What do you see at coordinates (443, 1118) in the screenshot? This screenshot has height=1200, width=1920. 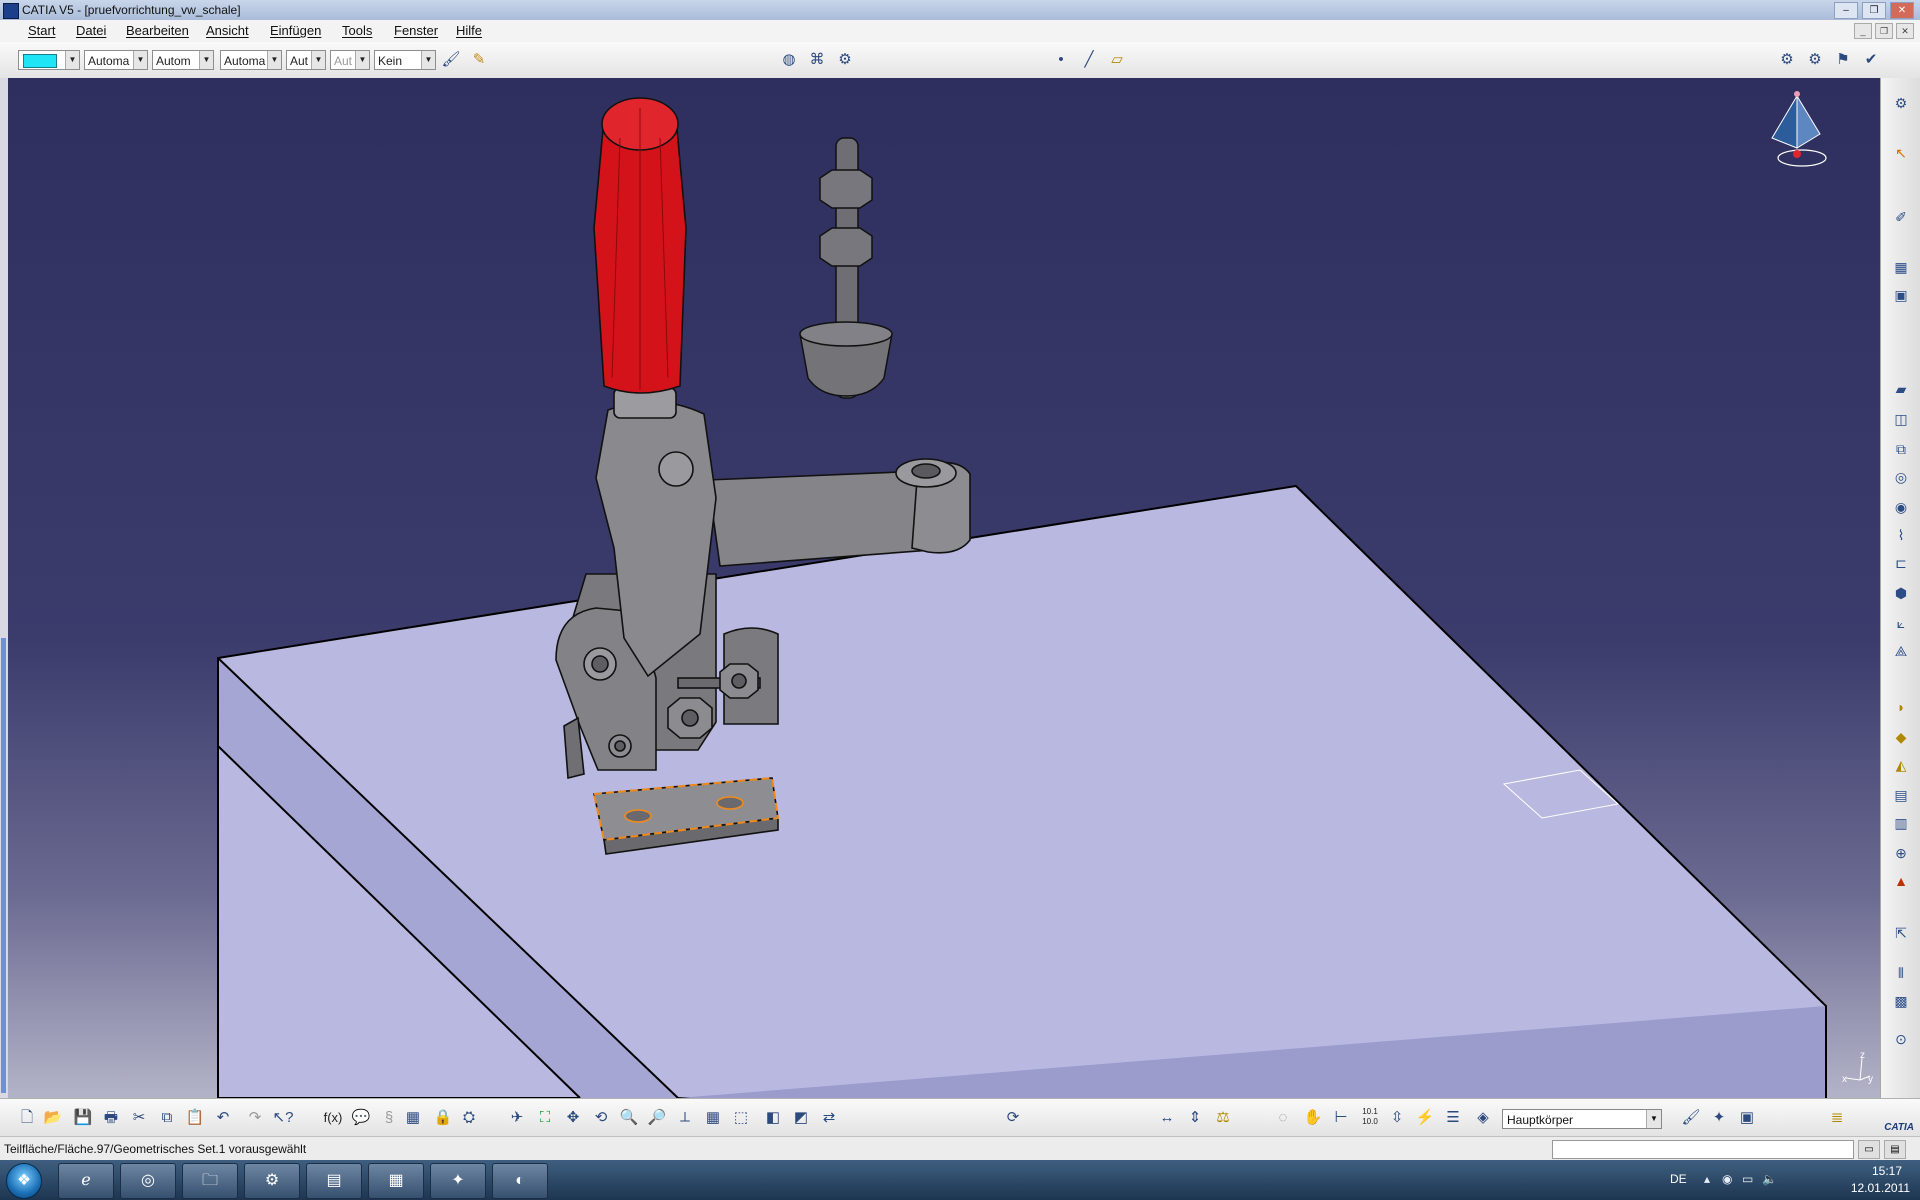 I see `lock-icon: 🔒` at bounding box center [443, 1118].